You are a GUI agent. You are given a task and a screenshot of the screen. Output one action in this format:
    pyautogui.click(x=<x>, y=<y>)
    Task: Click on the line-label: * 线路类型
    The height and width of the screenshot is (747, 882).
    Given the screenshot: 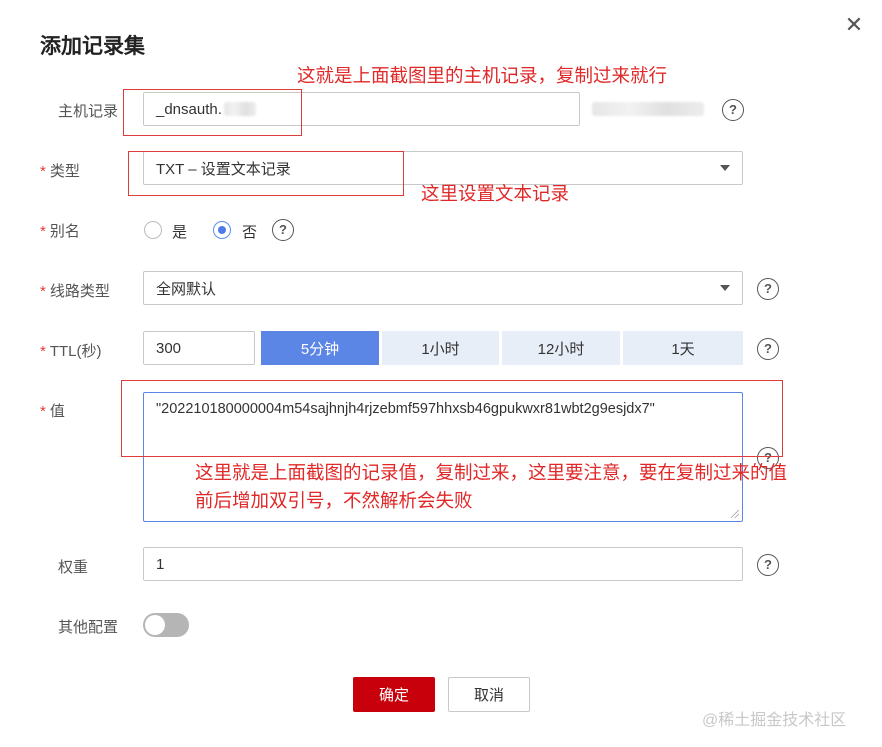 What is the action you would take?
    pyautogui.click(x=75, y=290)
    